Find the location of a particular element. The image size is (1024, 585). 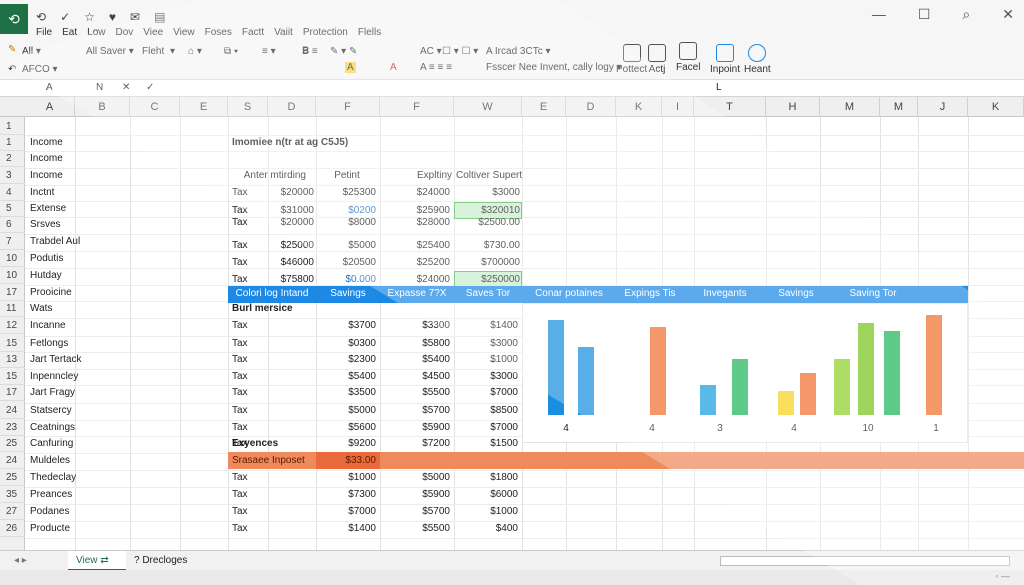

row-label: Hutday is located at coordinates (46, 276).